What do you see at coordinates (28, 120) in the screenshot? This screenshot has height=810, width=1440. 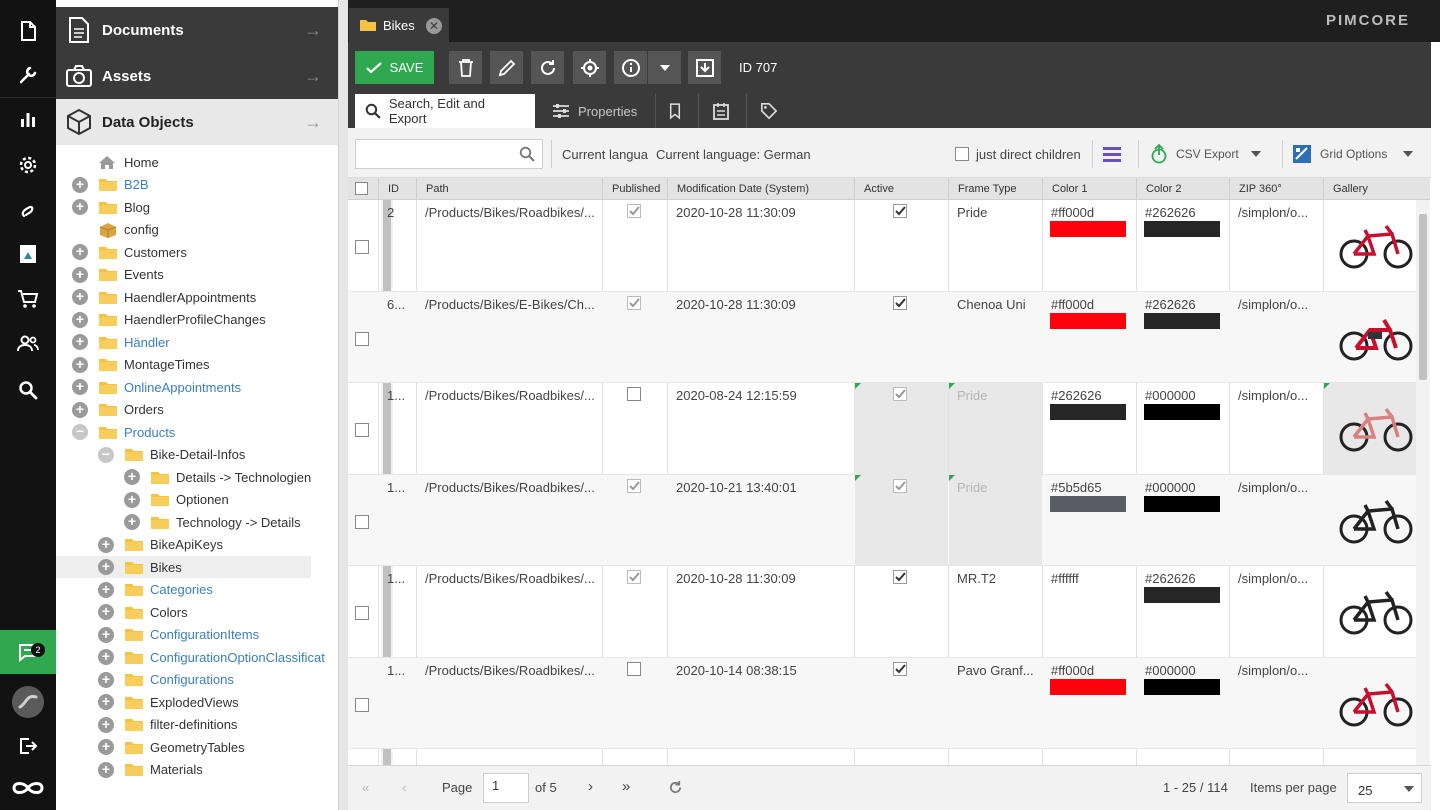 I see `reports-icon` at bounding box center [28, 120].